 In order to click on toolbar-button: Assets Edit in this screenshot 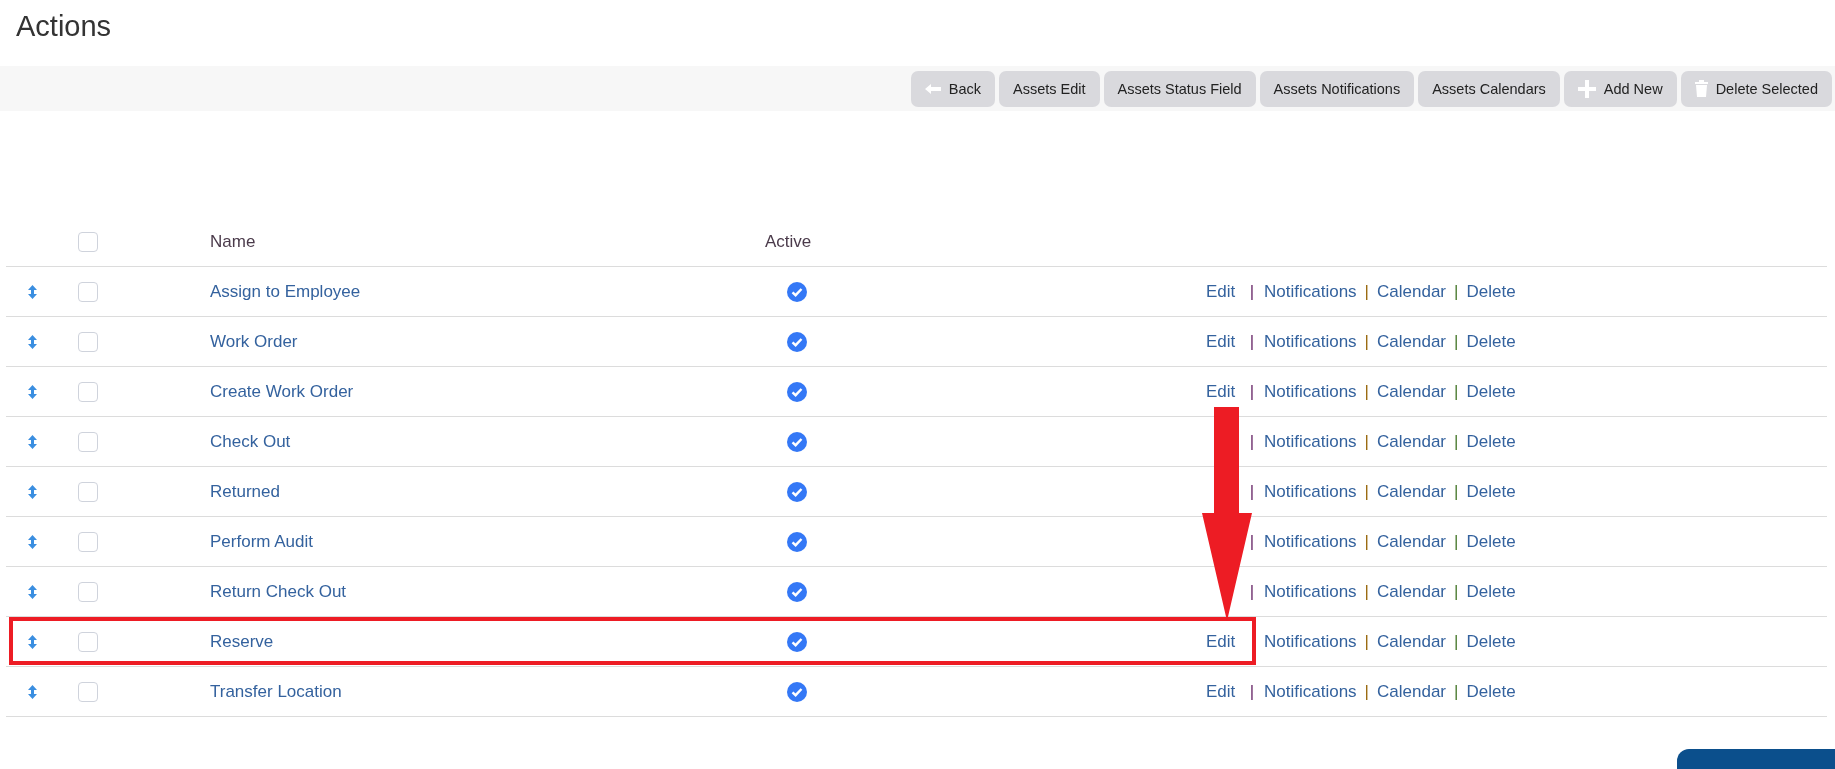, I will do `click(1049, 88)`.